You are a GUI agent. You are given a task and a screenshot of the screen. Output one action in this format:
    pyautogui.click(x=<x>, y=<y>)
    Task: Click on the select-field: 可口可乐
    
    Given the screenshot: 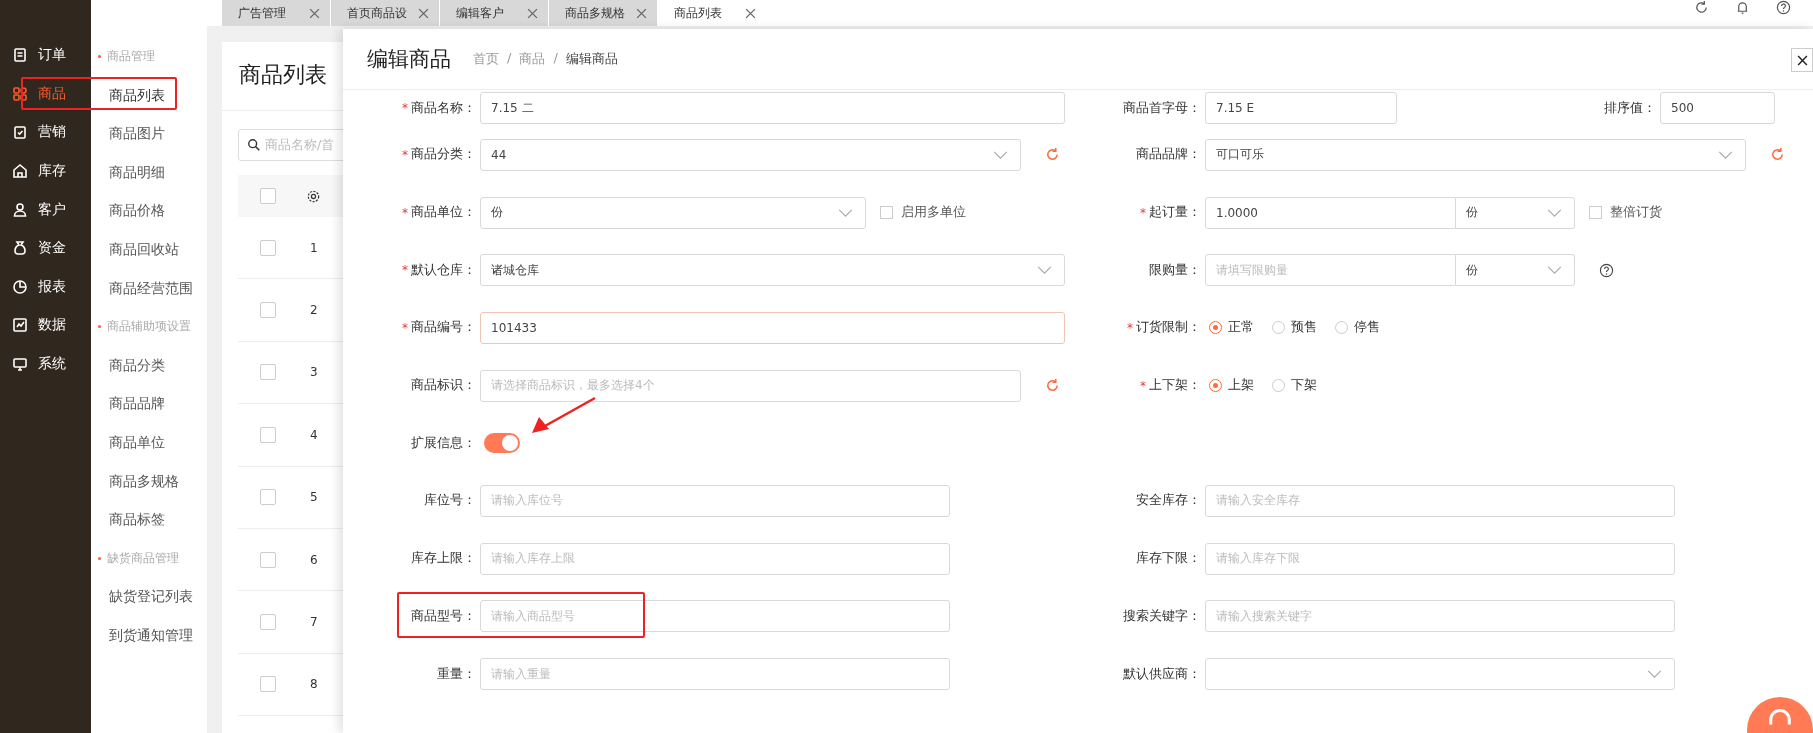 What is the action you would take?
    pyautogui.click(x=1475, y=154)
    